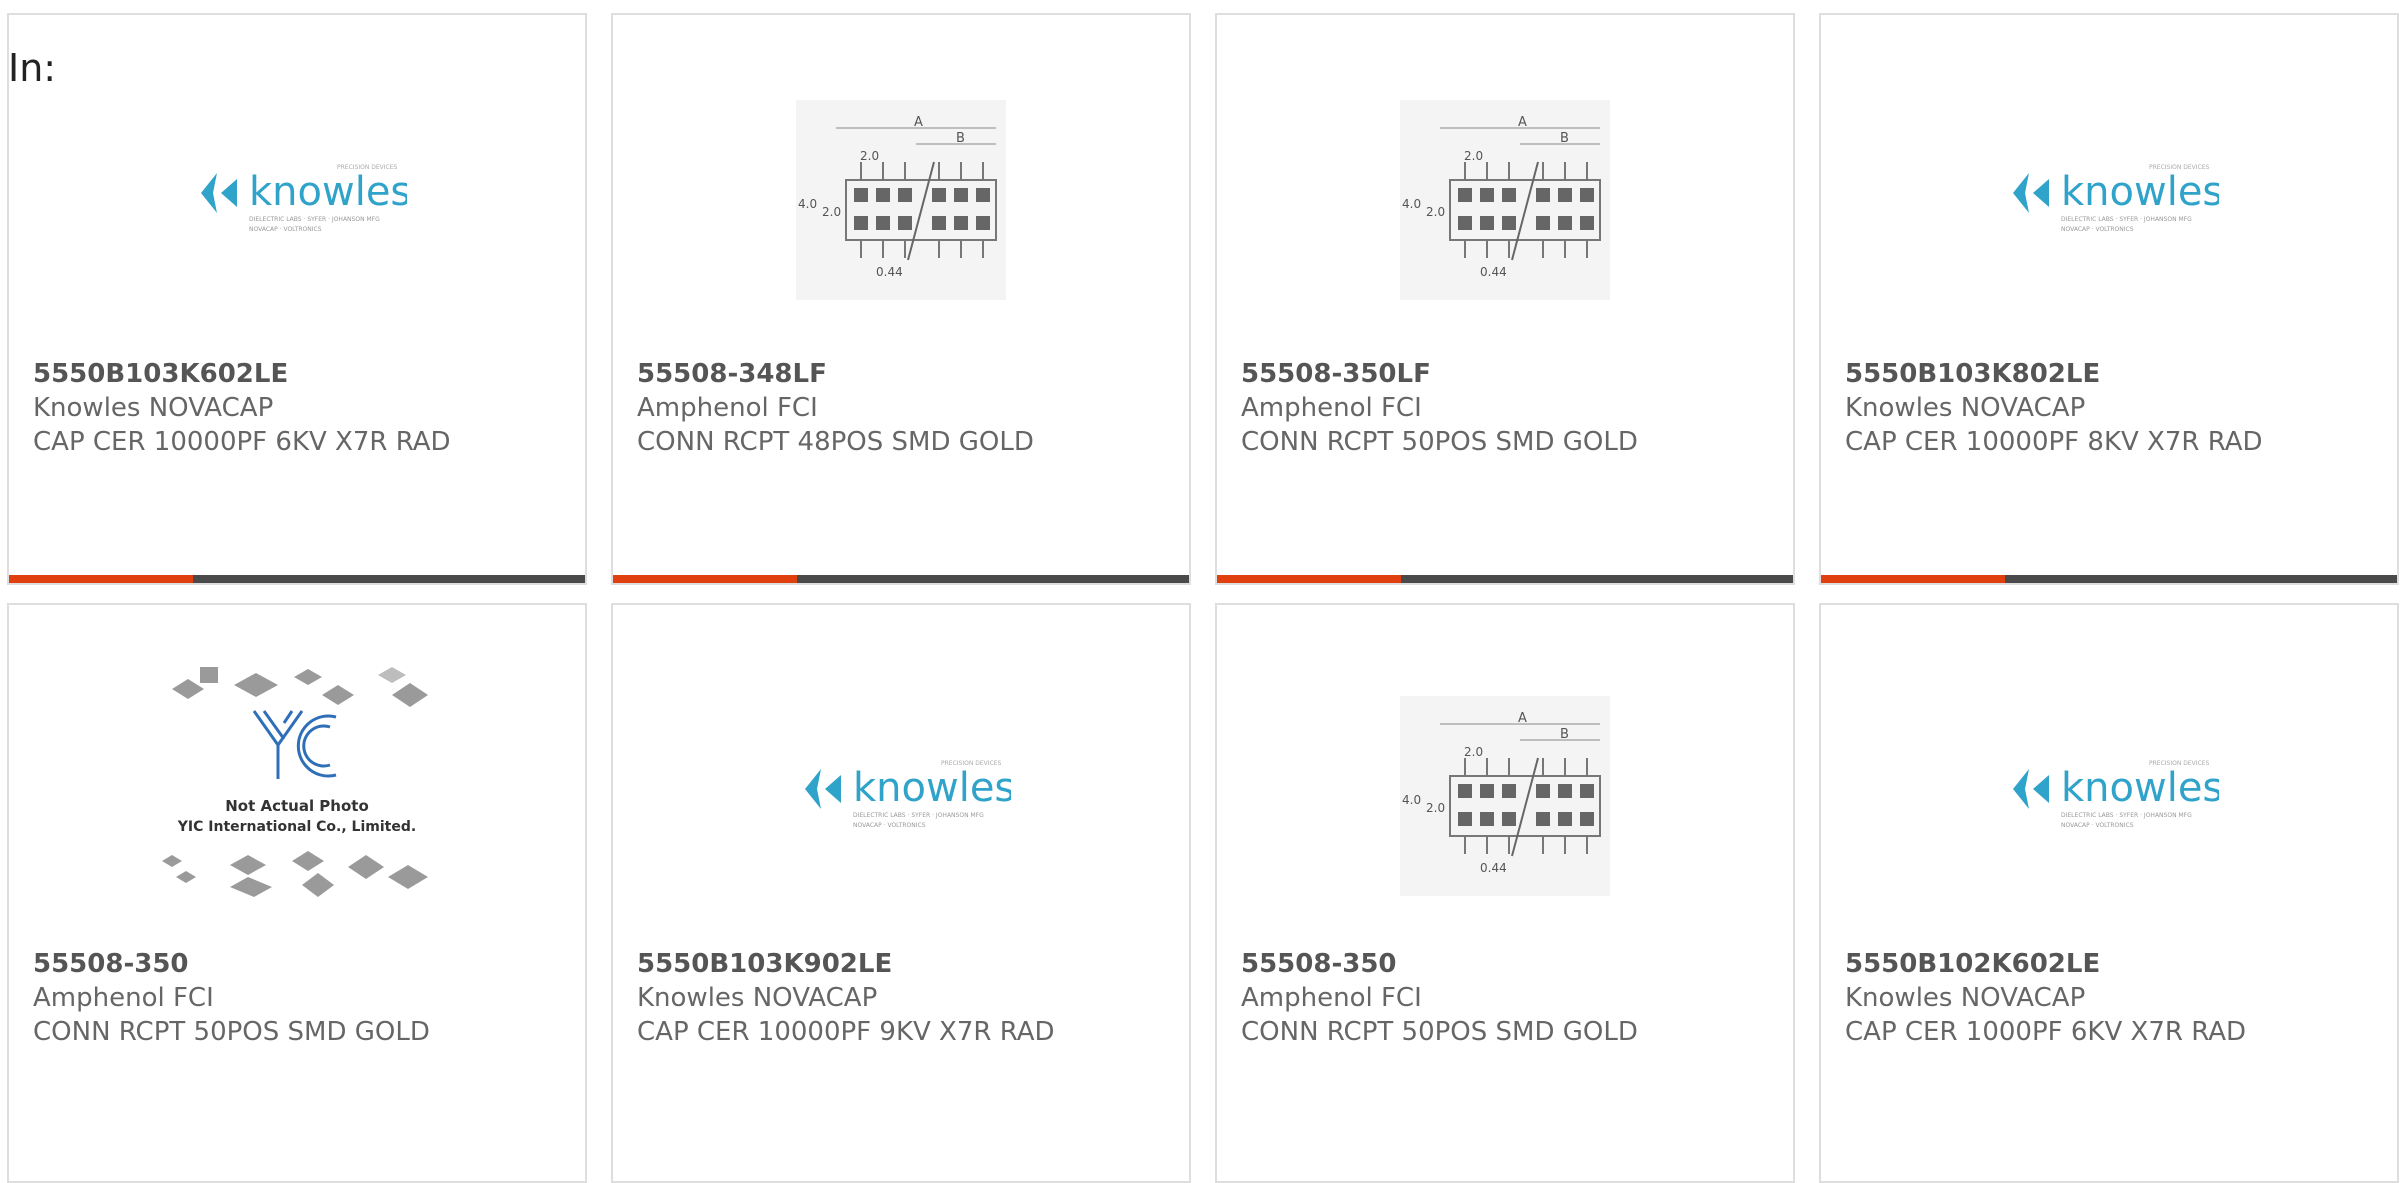 Image resolution: width=2407 pixels, height=1183 pixels. What do you see at coordinates (846, 1032) in the screenshot?
I see `description: CAP CER 10000PF 9KV X7R RAD` at bounding box center [846, 1032].